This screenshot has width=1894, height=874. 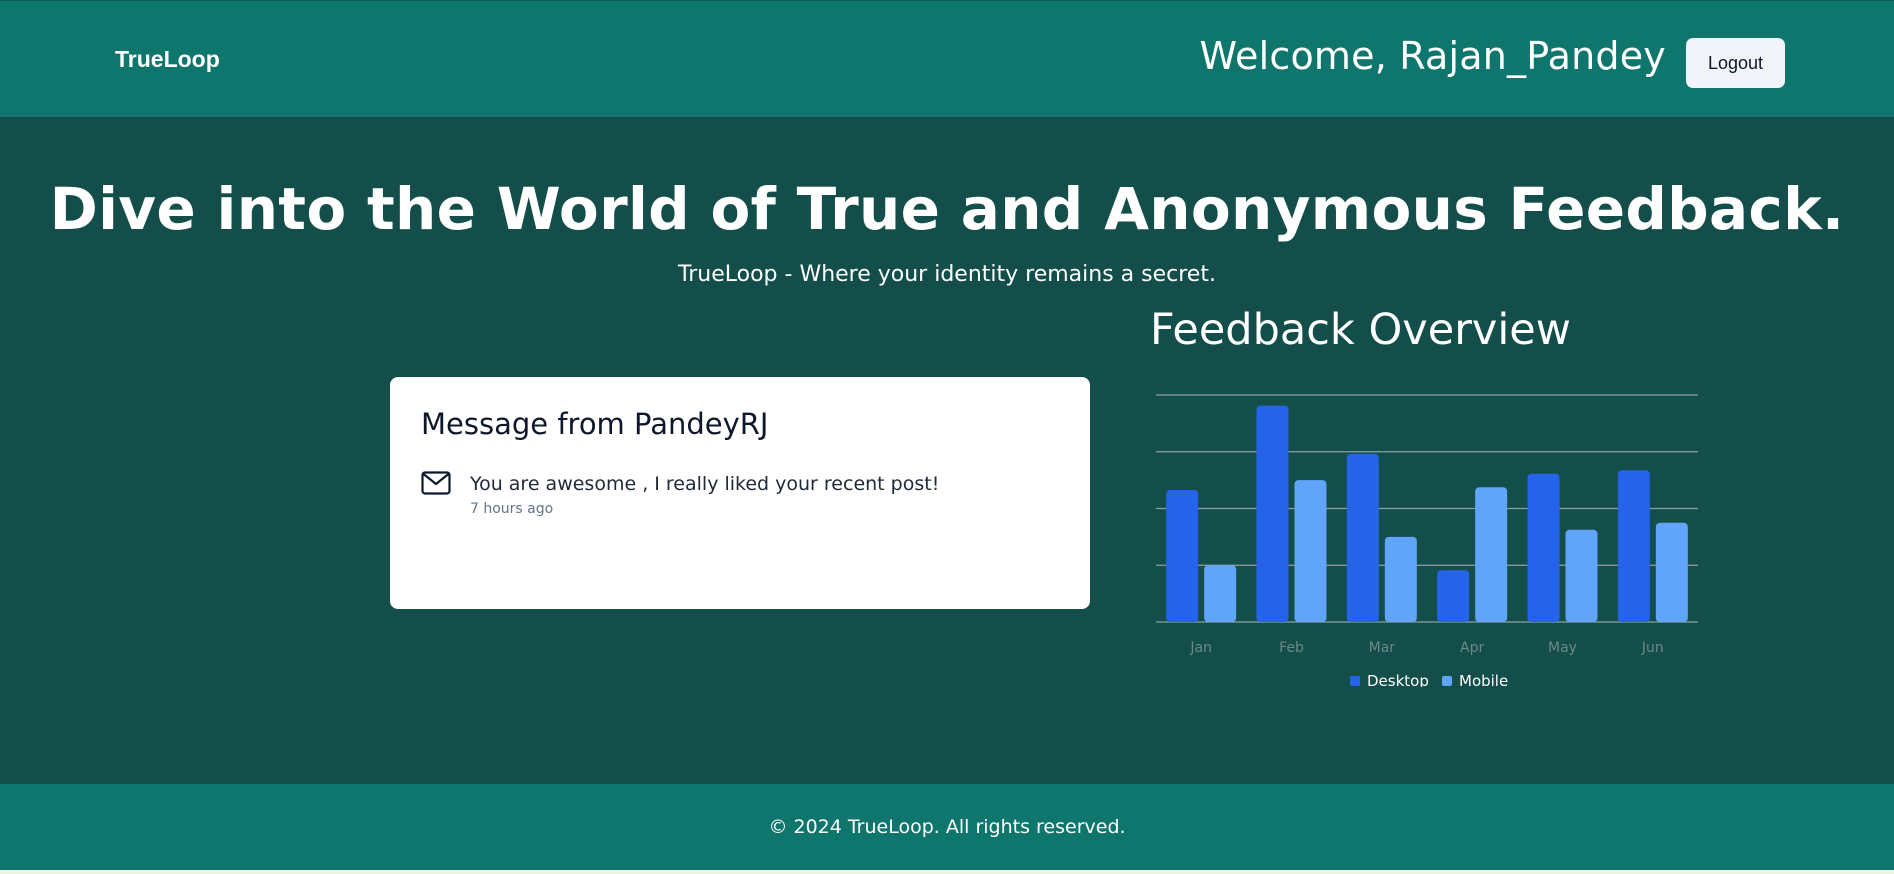 I want to click on x-tick-label: Apr, so click(x=1472, y=648).